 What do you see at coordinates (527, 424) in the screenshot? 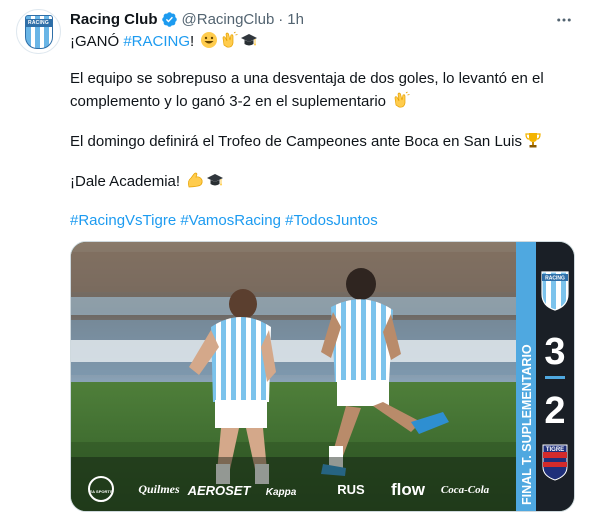
I see `final-label: FINAL T. SUPLEMENTARIO` at bounding box center [527, 424].